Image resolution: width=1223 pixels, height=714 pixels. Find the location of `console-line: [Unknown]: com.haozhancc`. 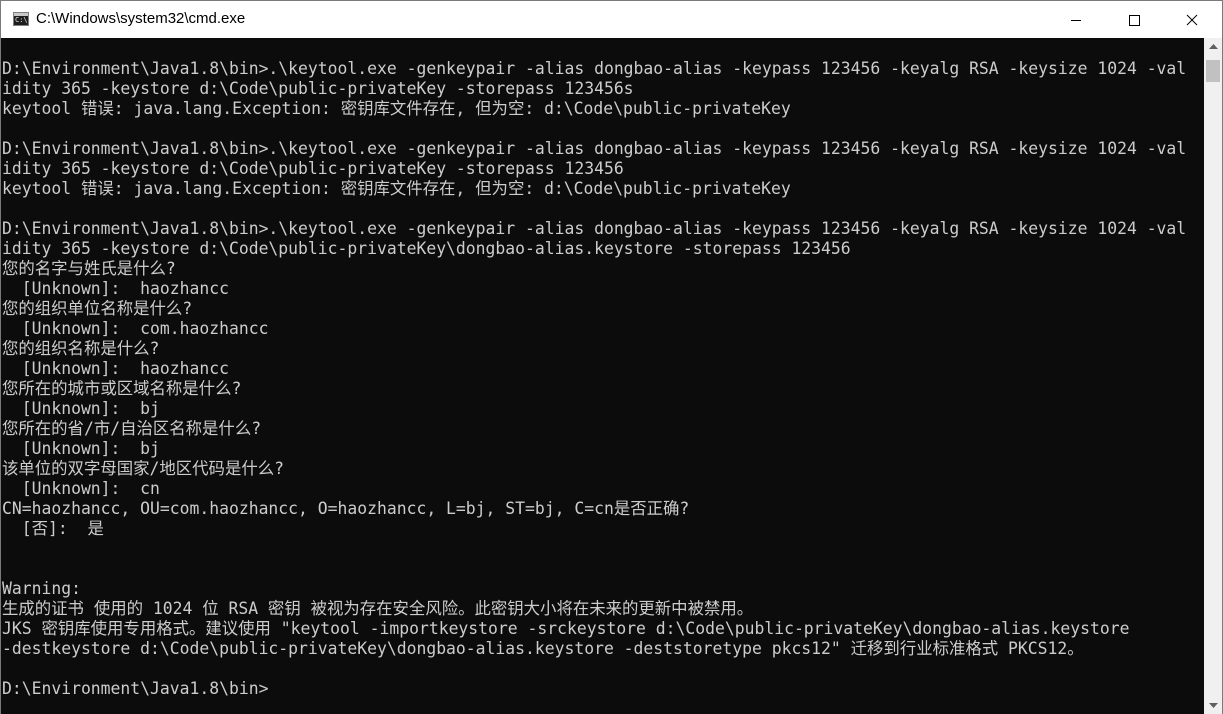

console-line: [Unknown]: com.haozhancc is located at coordinates (135, 328).